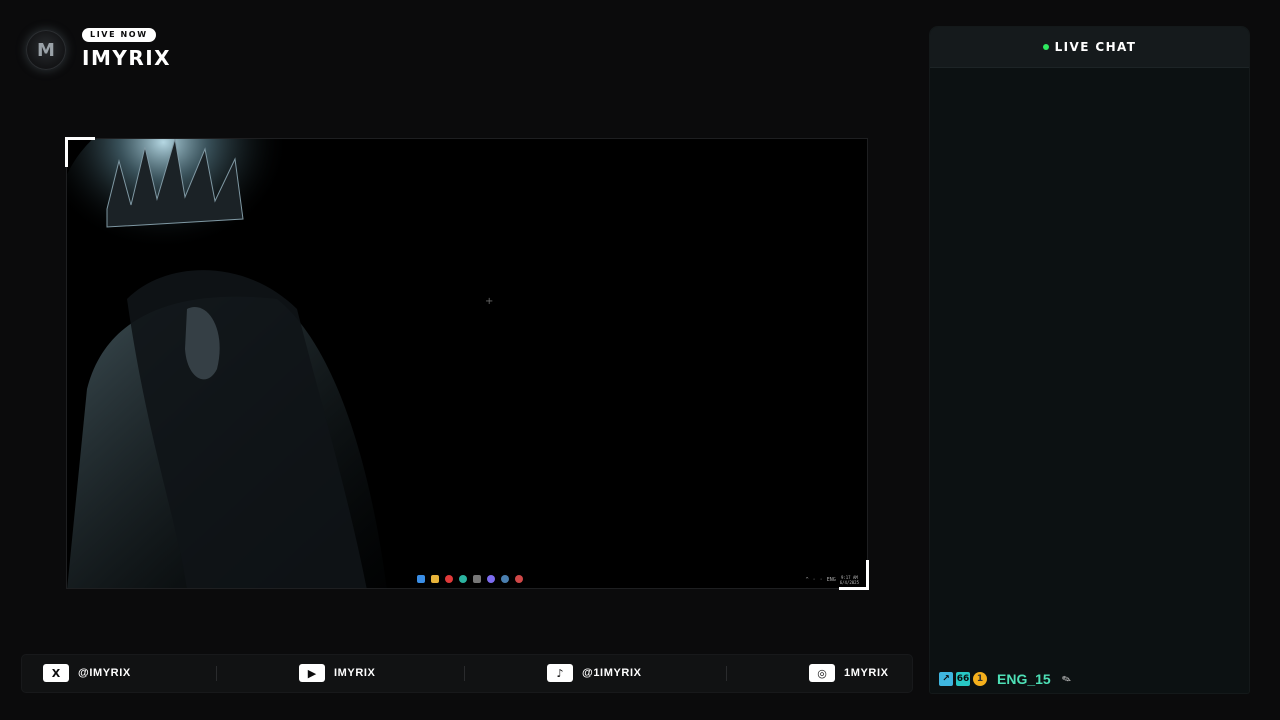 The width and height of the screenshot is (1280, 720). What do you see at coordinates (421, 579) in the screenshot?
I see `windows-icon` at bounding box center [421, 579].